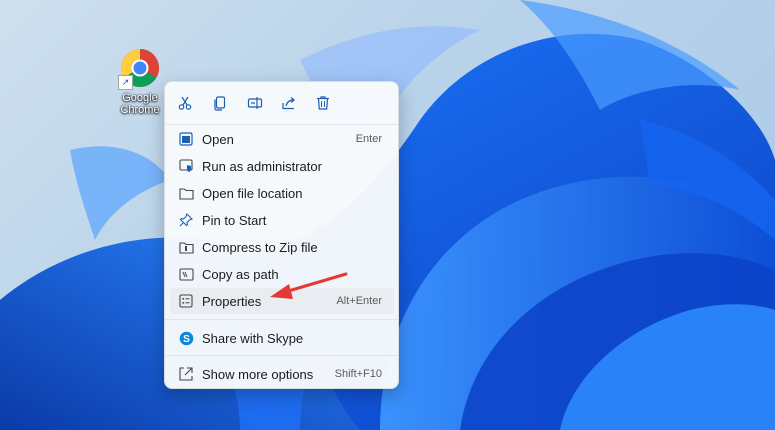 Image resolution: width=775 pixels, height=430 pixels. What do you see at coordinates (186, 274) in the screenshot?
I see `path-icon` at bounding box center [186, 274].